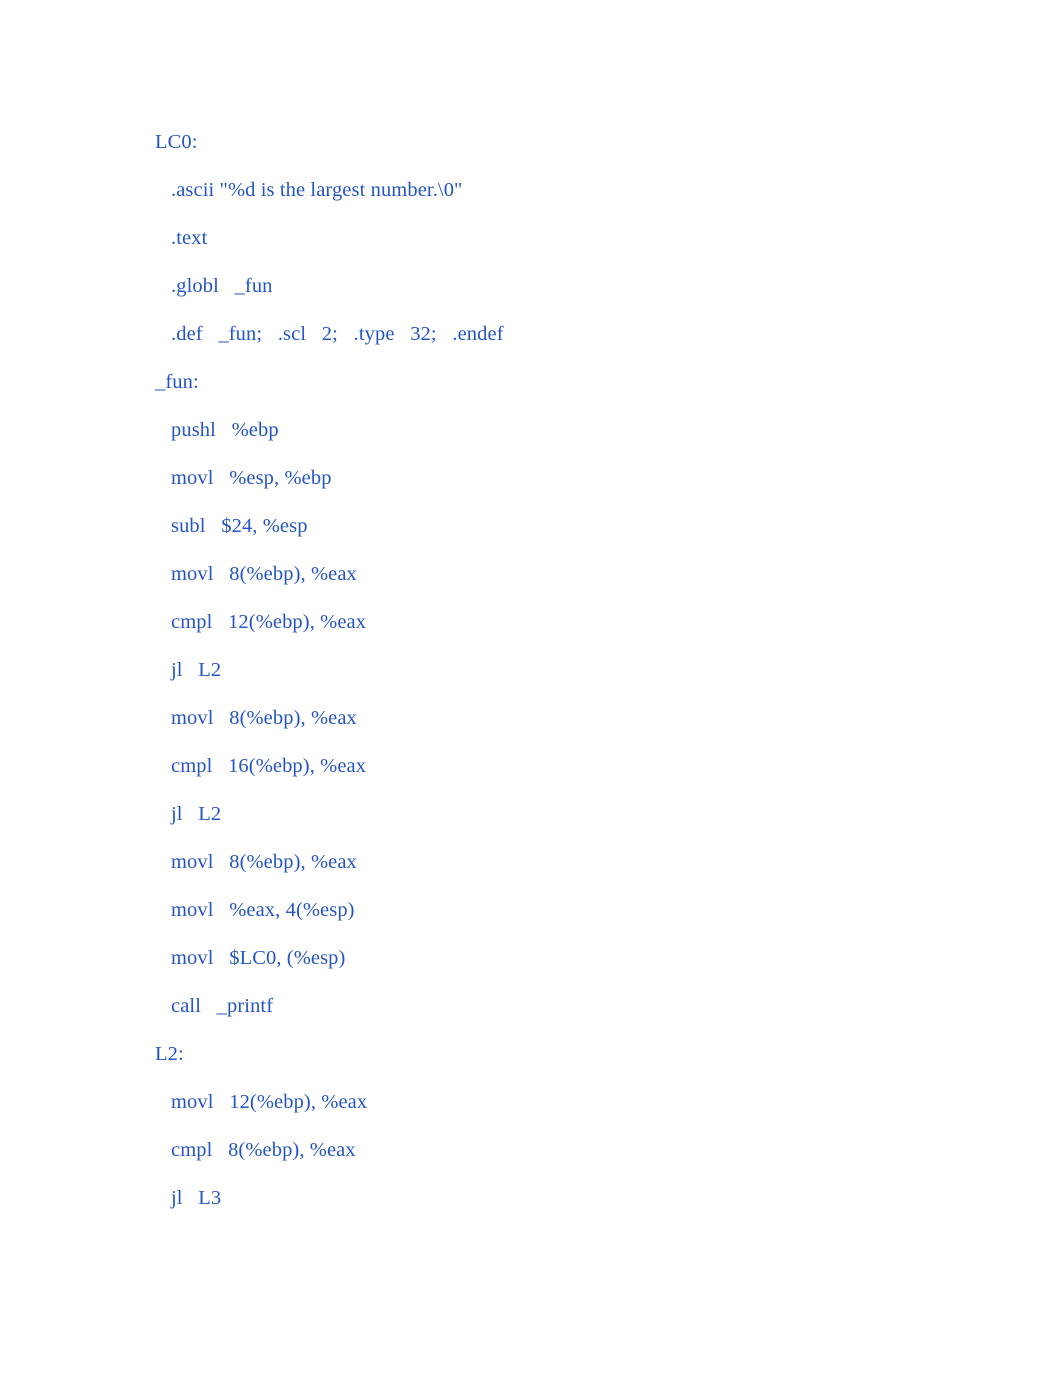  I want to click on code-line: L2:, so click(169, 1054).